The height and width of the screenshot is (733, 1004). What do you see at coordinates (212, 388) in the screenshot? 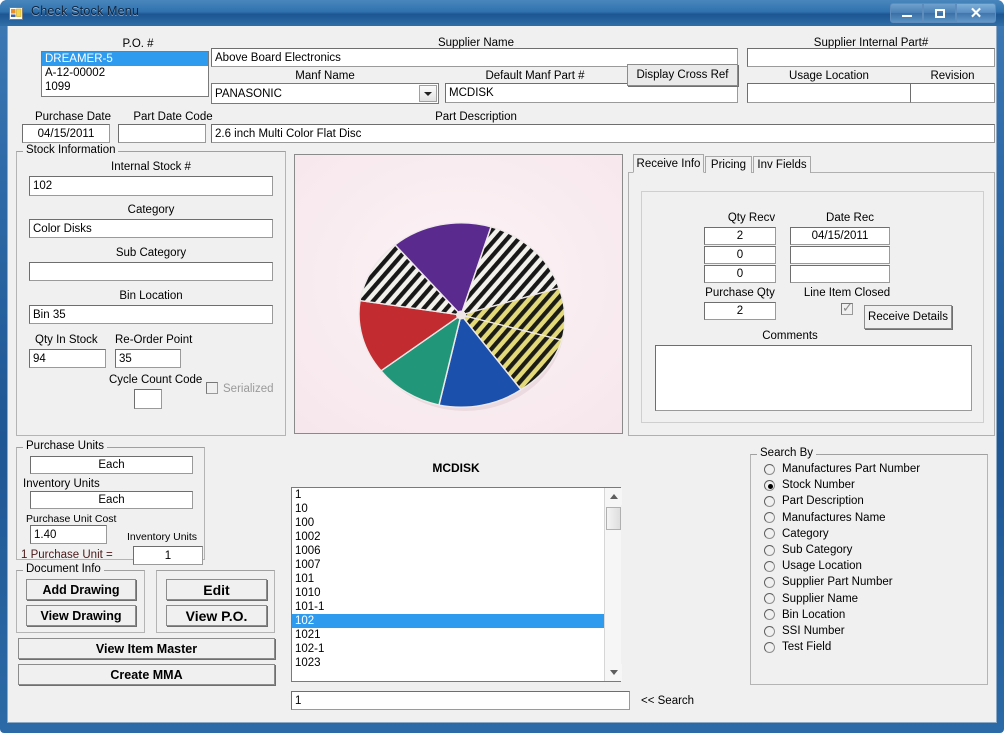
I see `serialized-checkbox` at bounding box center [212, 388].